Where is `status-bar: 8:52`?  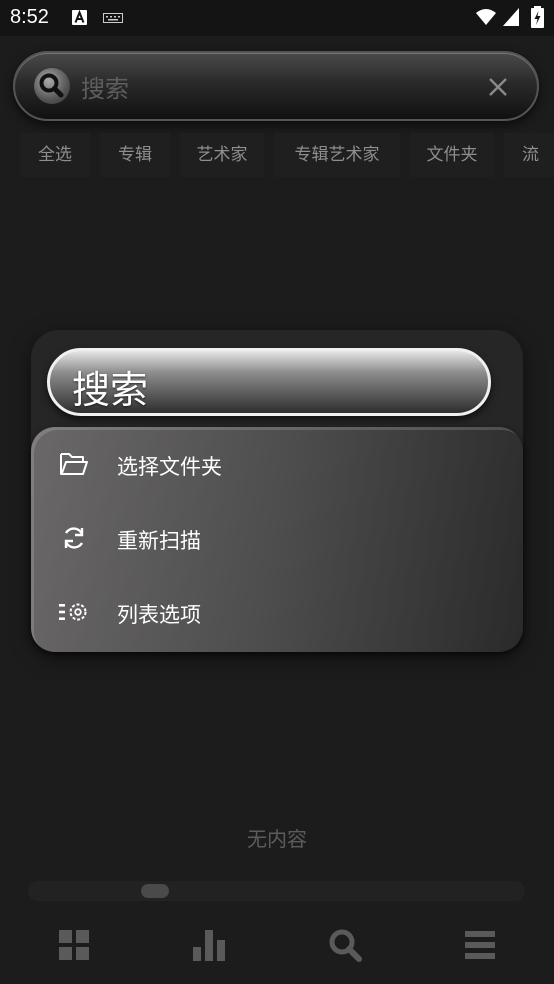
status-bar: 8:52 is located at coordinates (277, 18).